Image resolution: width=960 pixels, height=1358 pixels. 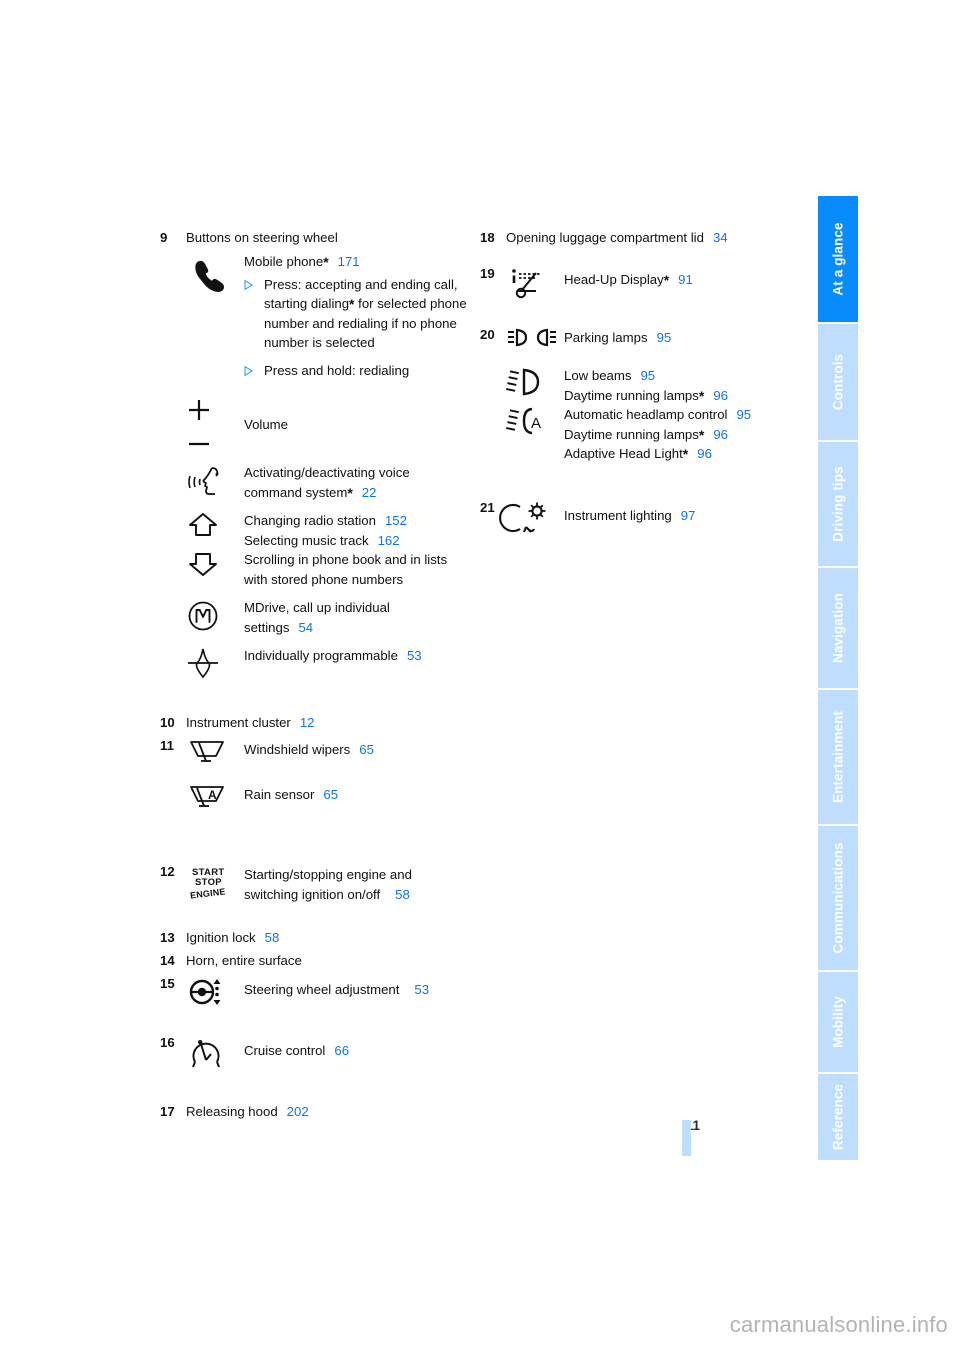 What do you see at coordinates (232, 1111) in the screenshot?
I see `entry-label: Releasing hood` at bounding box center [232, 1111].